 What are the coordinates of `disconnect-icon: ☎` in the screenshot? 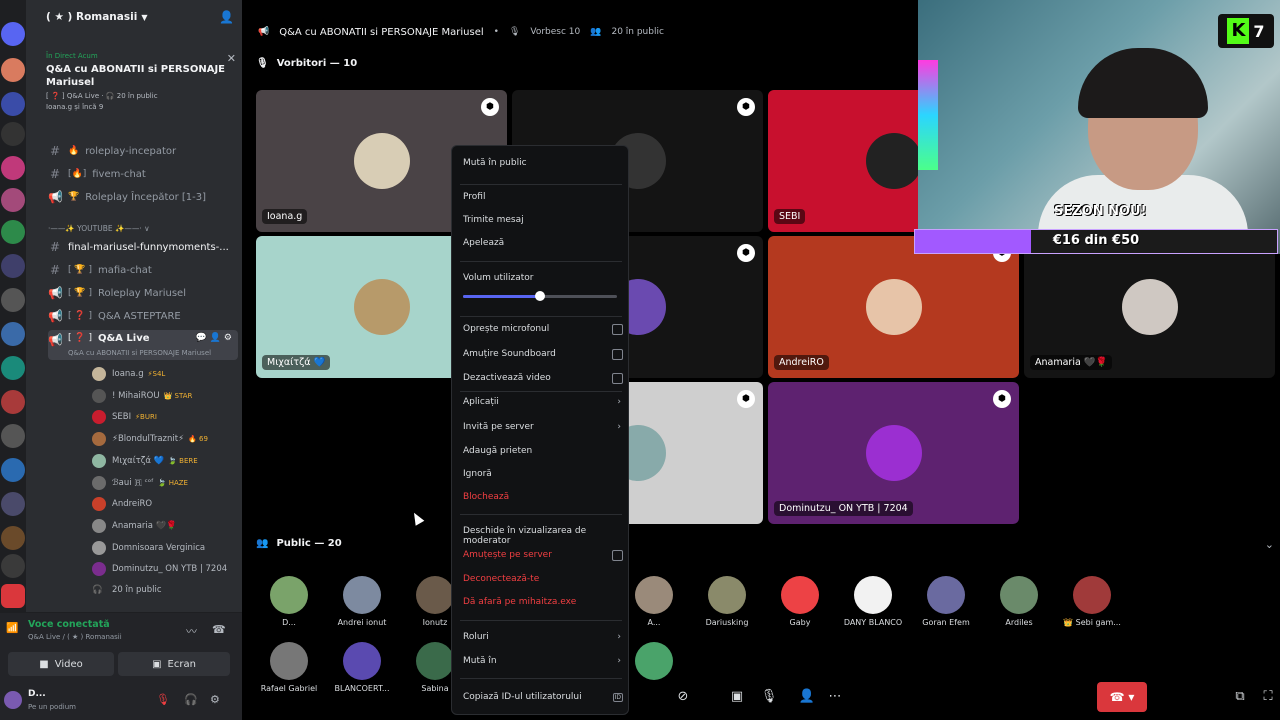 It's located at (219, 629).